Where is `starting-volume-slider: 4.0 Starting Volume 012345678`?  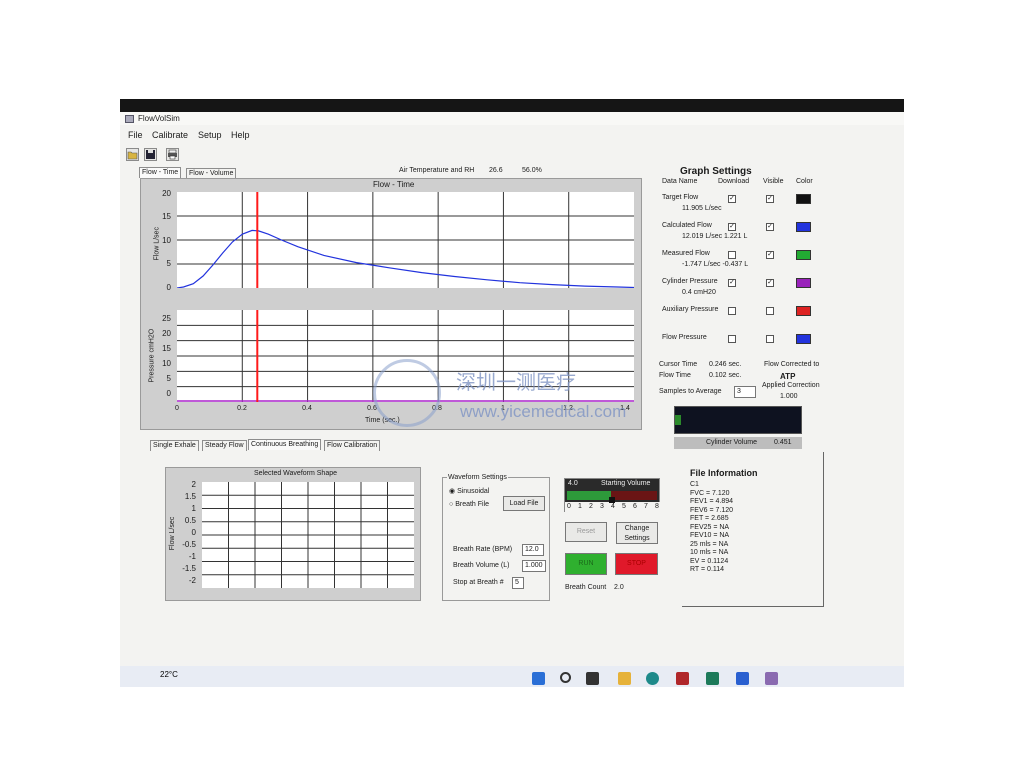
starting-volume-slider: 4.0 Starting Volume 012345678 is located at coordinates (612, 495).